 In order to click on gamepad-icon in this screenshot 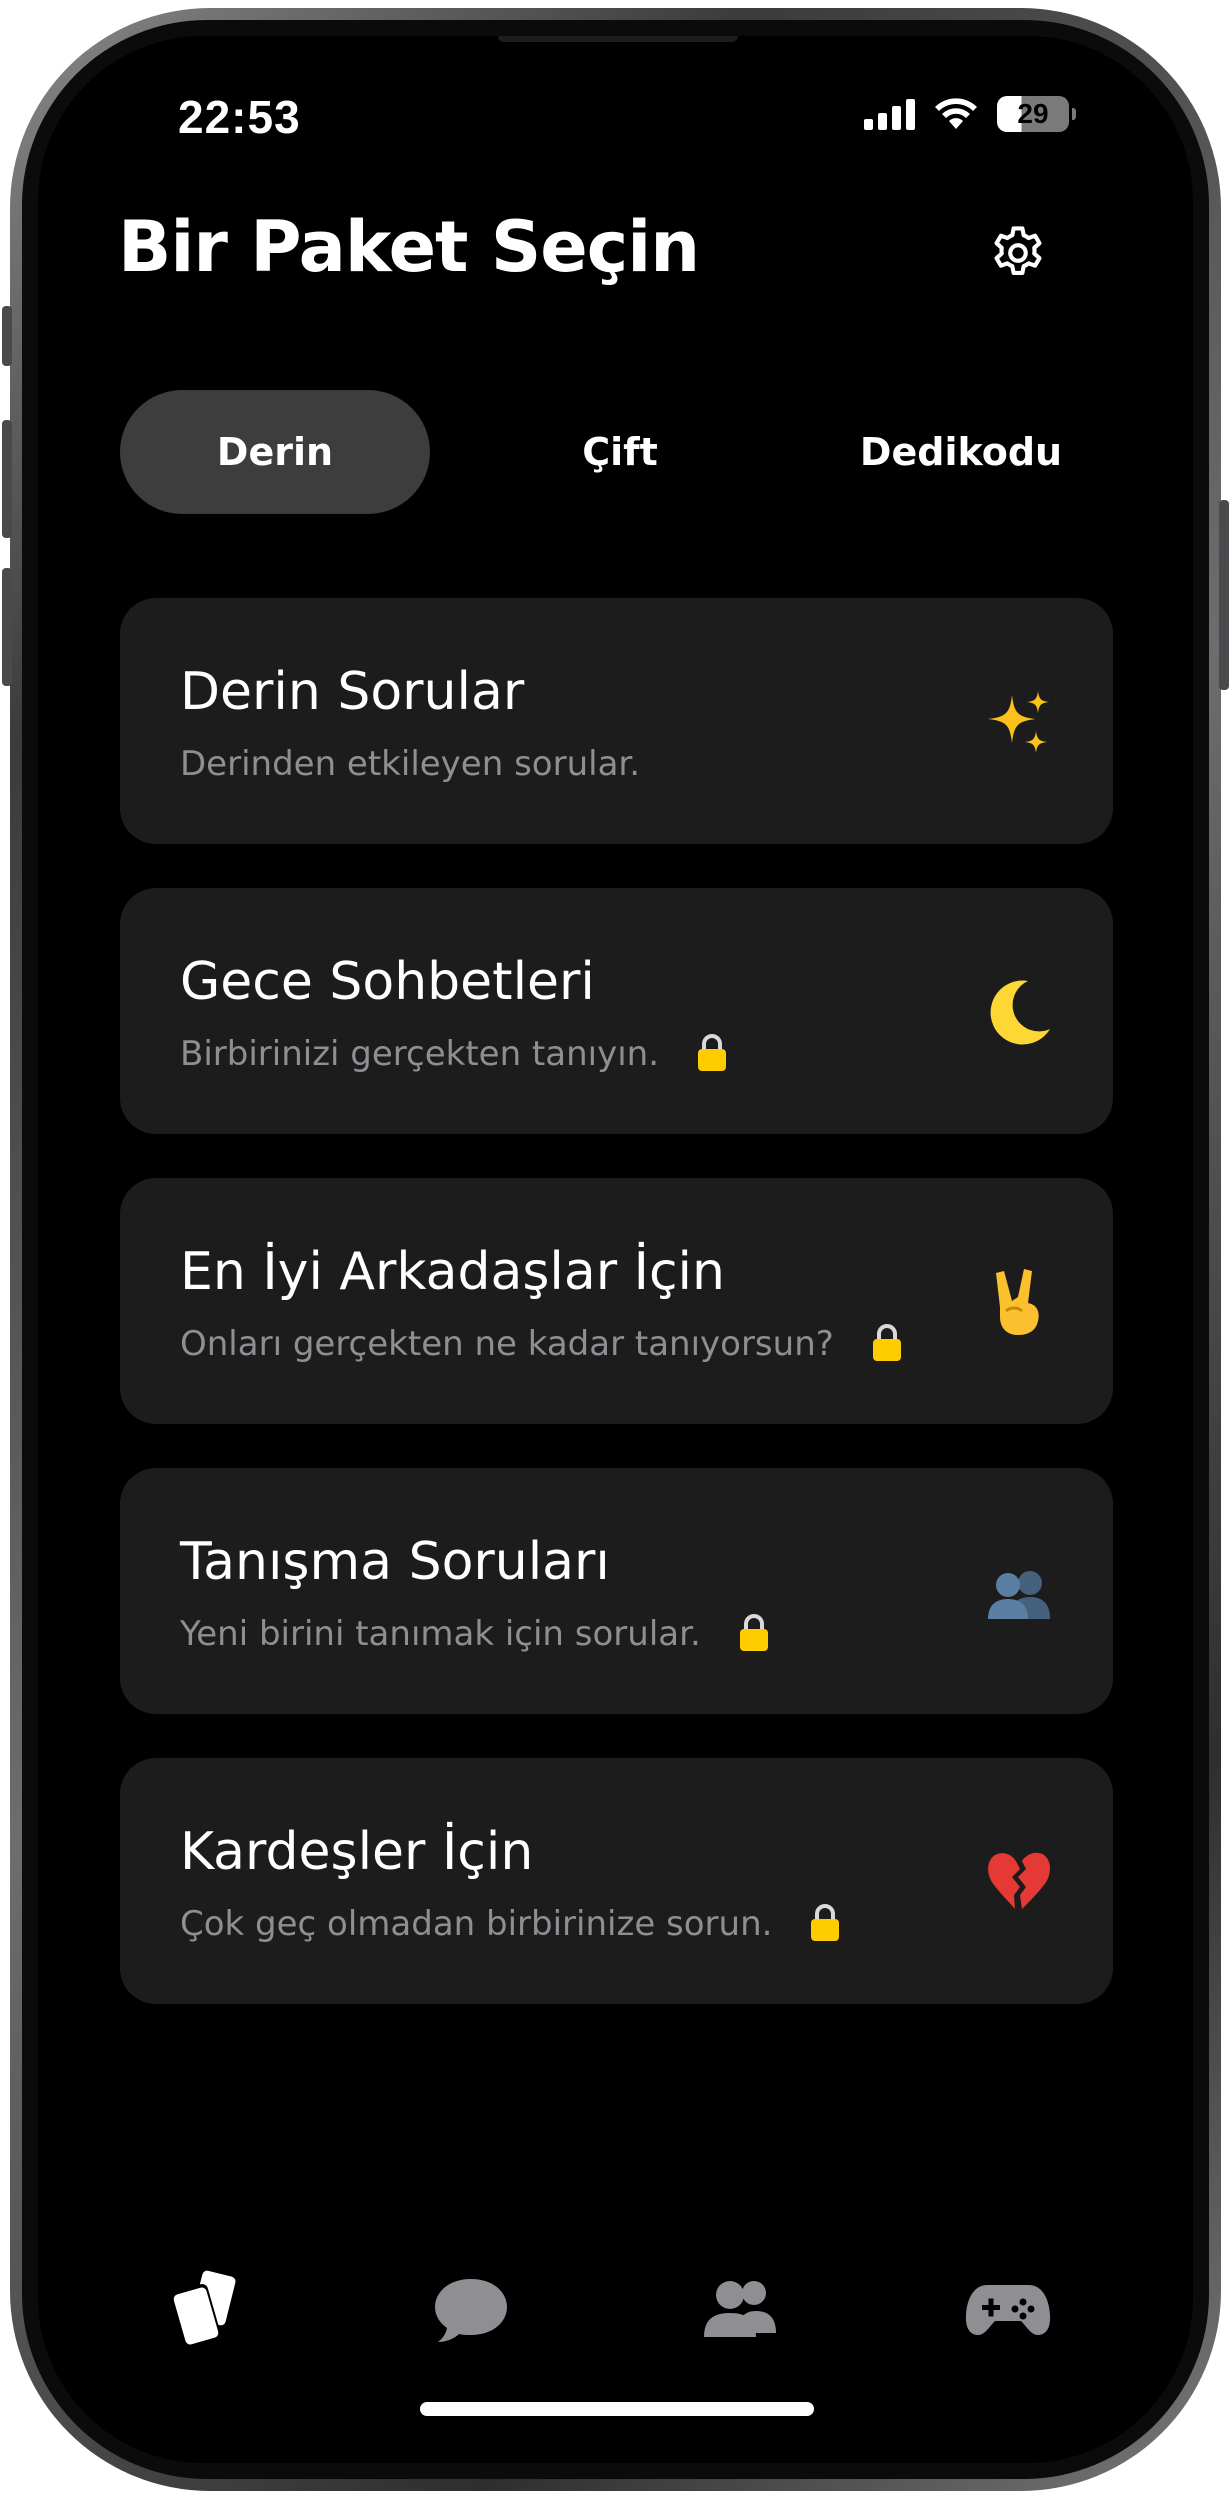, I will do `click(1008, 2310)`.